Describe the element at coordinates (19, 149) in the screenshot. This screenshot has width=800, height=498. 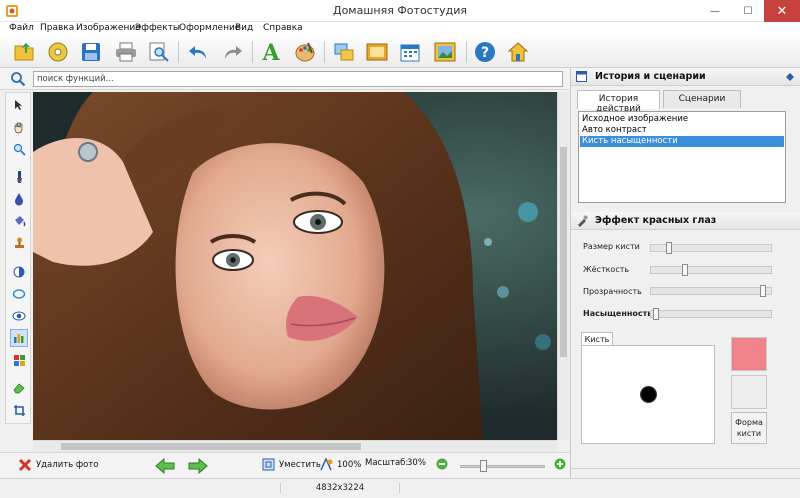
I see `zoom-tool-icon` at that location.